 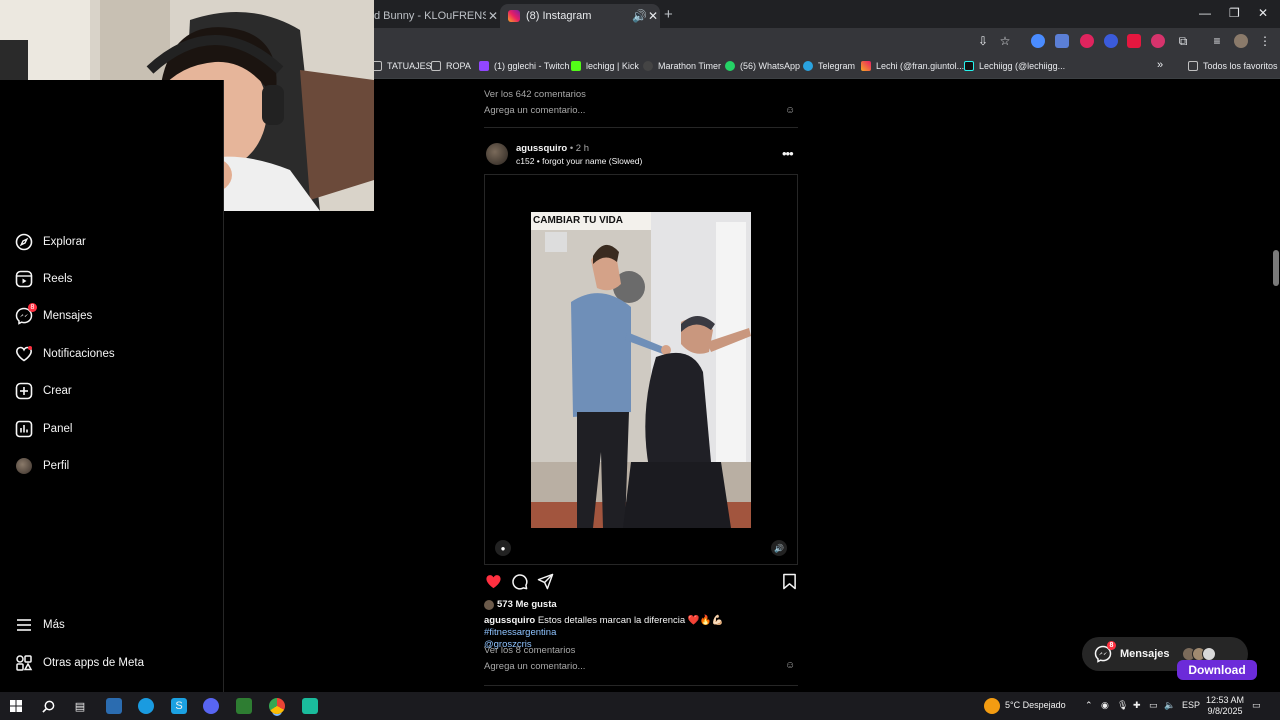 I want to click on reel-video: CAMBIAR TU VIDA, so click(x=641, y=370).